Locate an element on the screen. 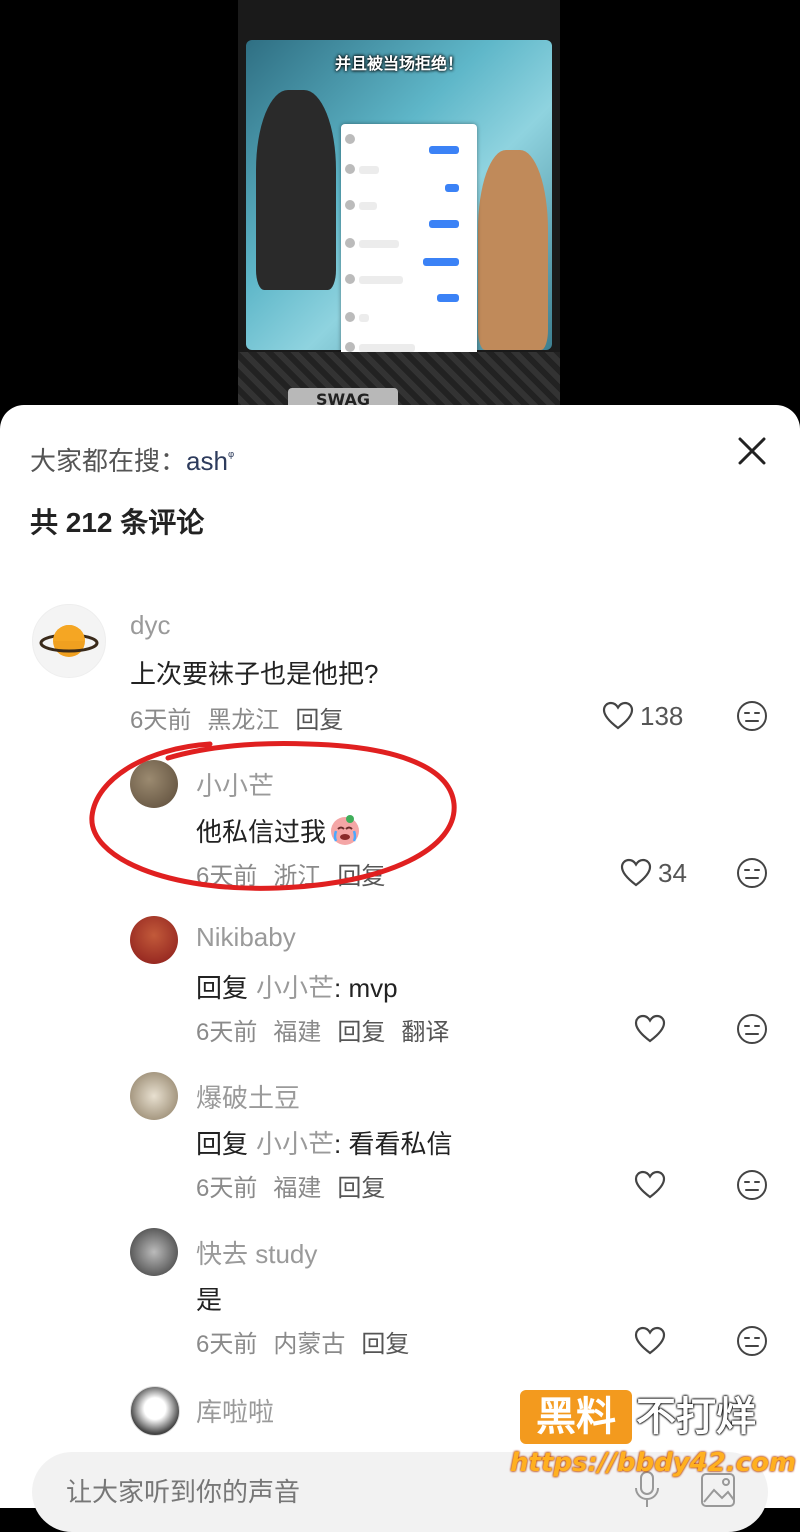 This screenshot has height=1532, width=800. planet-icon is located at coordinates (69, 641).